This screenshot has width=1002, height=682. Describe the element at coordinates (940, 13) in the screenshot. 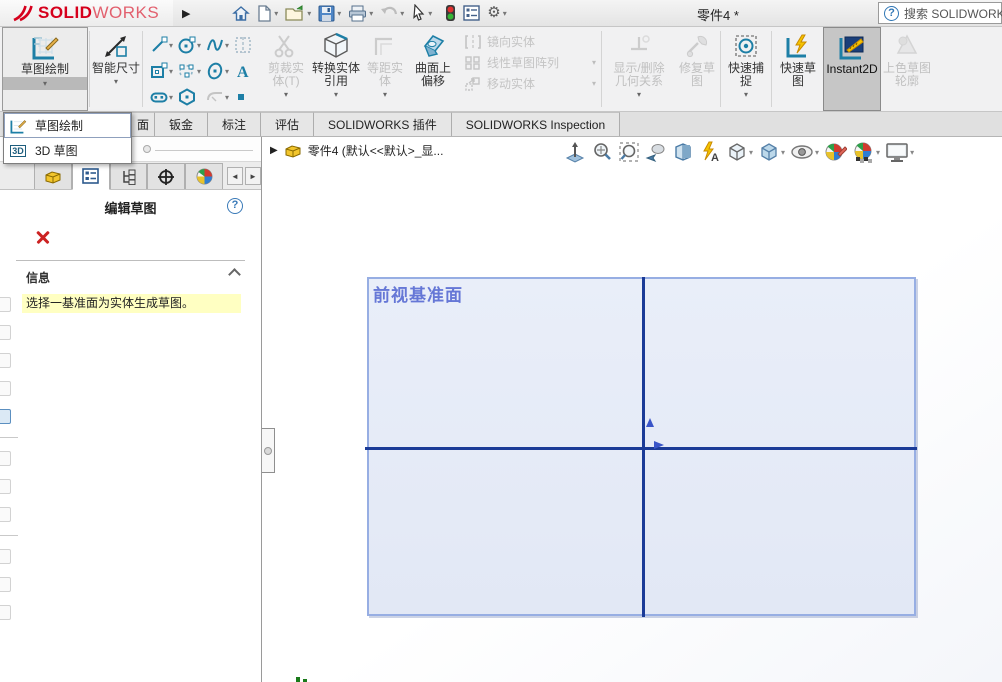

I see `search-box: ? 搜索 SOLIDWORKS` at that location.